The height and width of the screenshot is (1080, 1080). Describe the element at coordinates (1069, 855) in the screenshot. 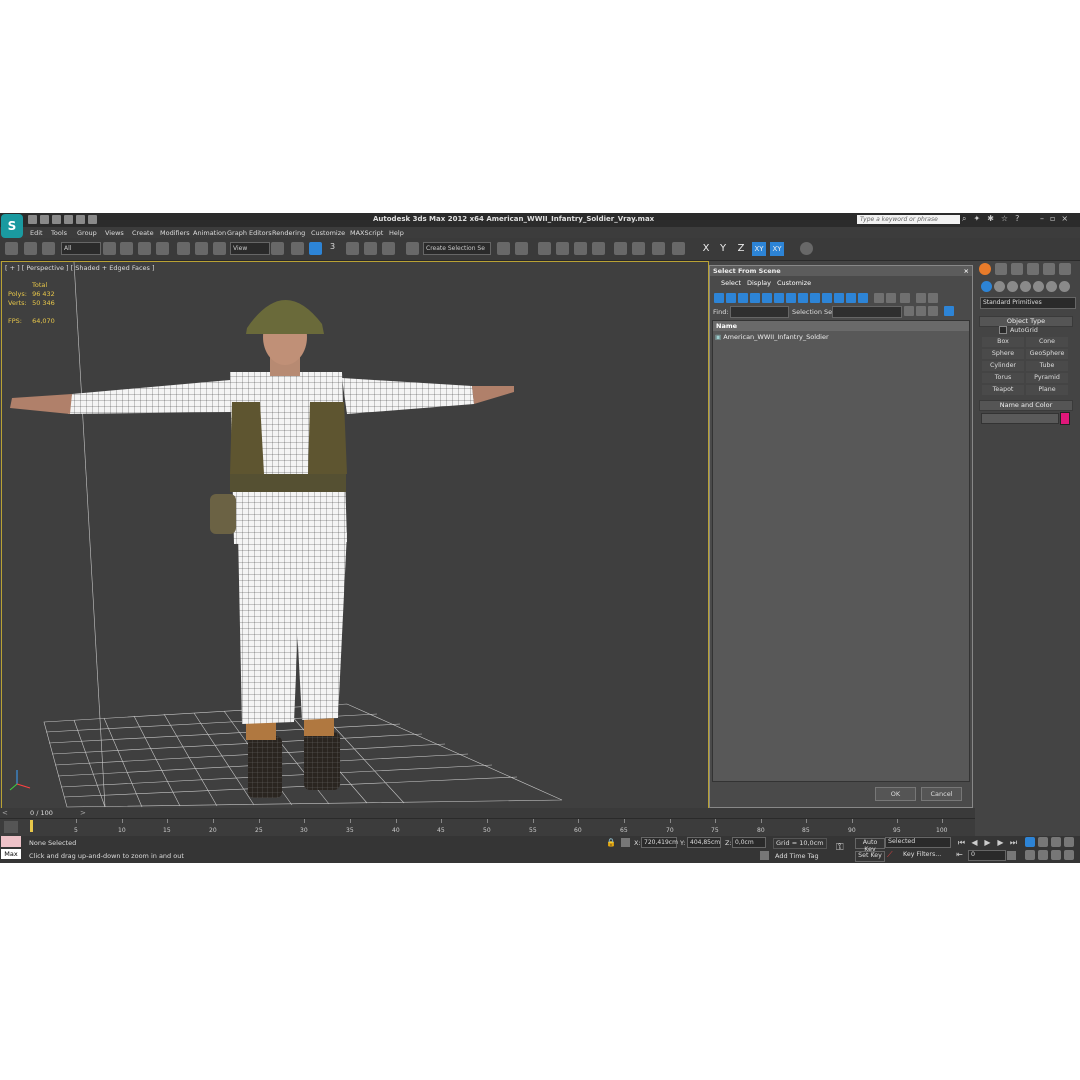

I see `maximize-viewport-icon` at that location.